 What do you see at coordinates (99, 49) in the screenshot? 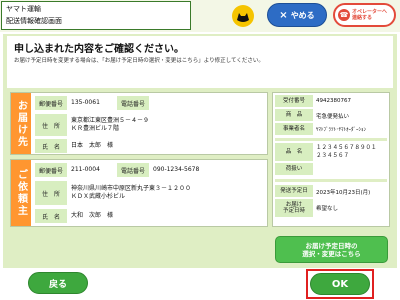
I see `page-heading: 申し込まれた内容をご確認ください。` at bounding box center [99, 49].